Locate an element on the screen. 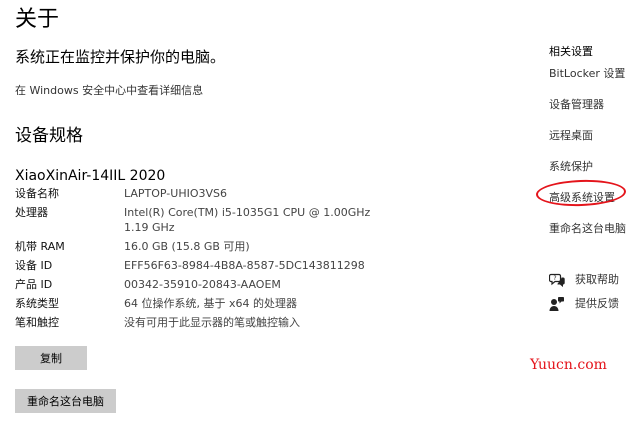  spec-row-system-type: 系统类型 64 位操作系统, 基于 x64 的处理器 is located at coordinates (195, 304).